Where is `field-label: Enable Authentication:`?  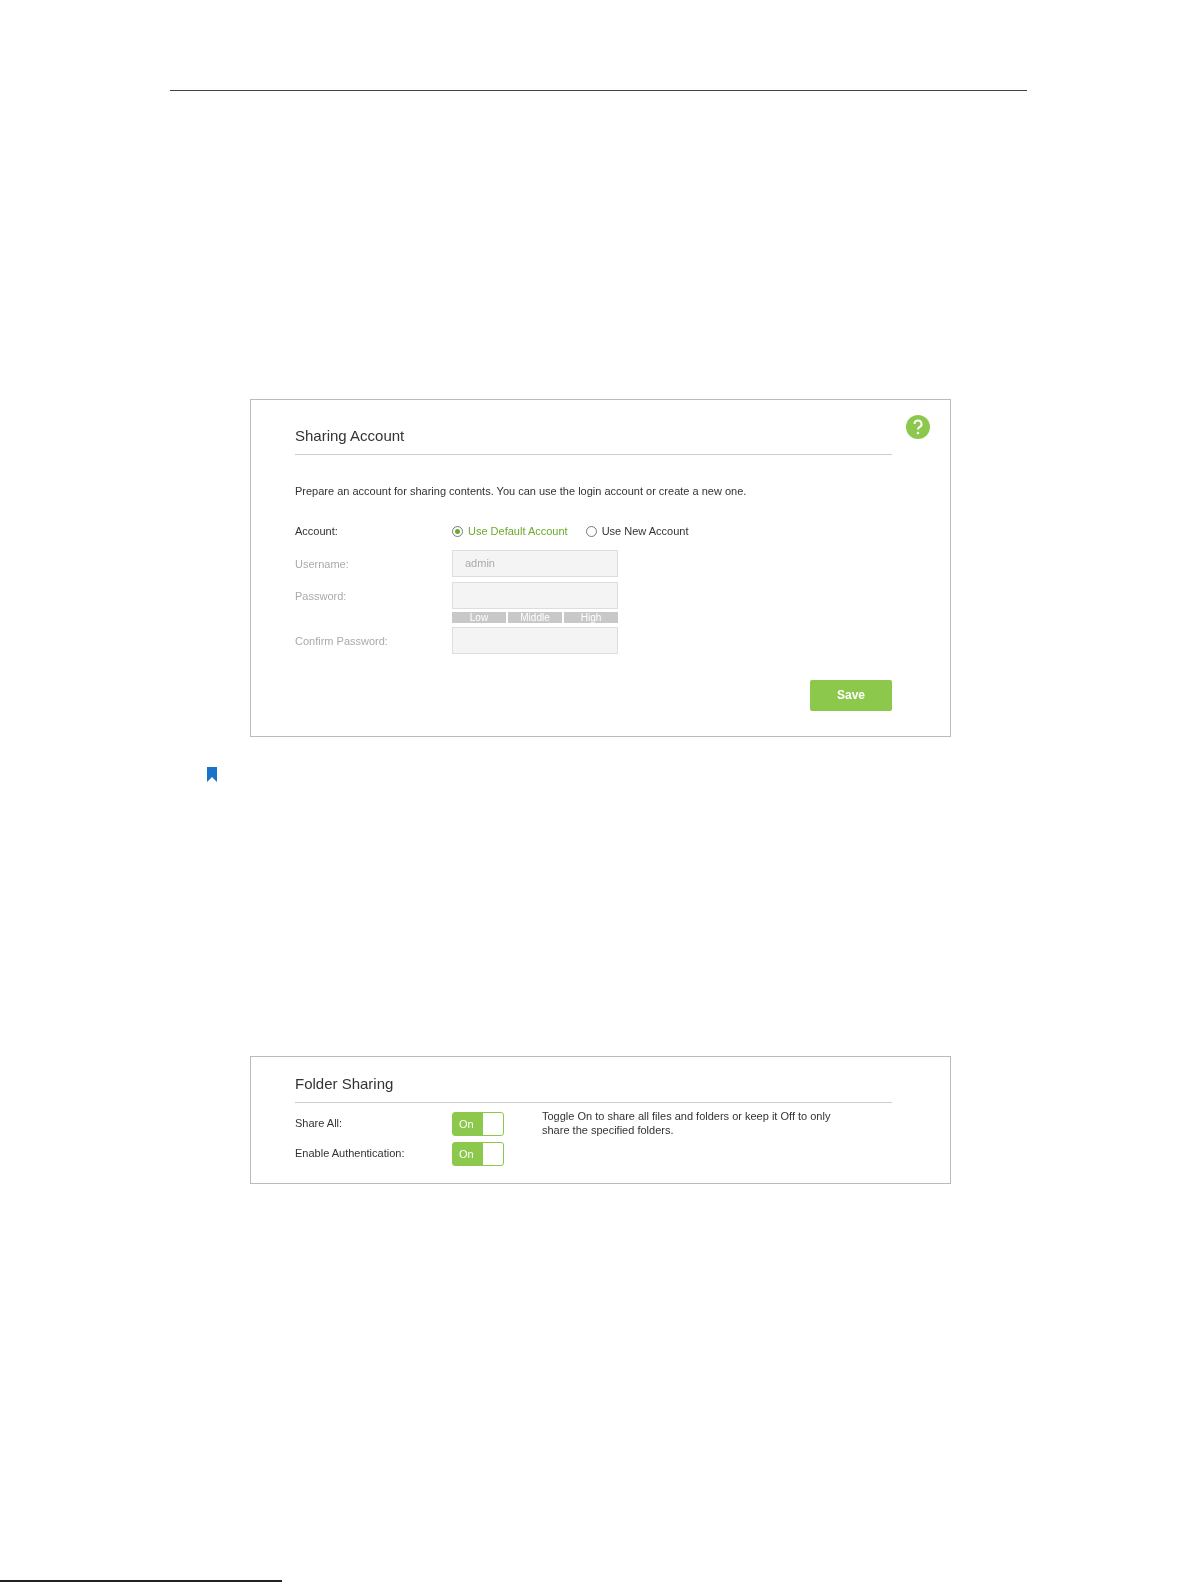
field-label: Enable Authentication: is located at coordinates (350, 1154).